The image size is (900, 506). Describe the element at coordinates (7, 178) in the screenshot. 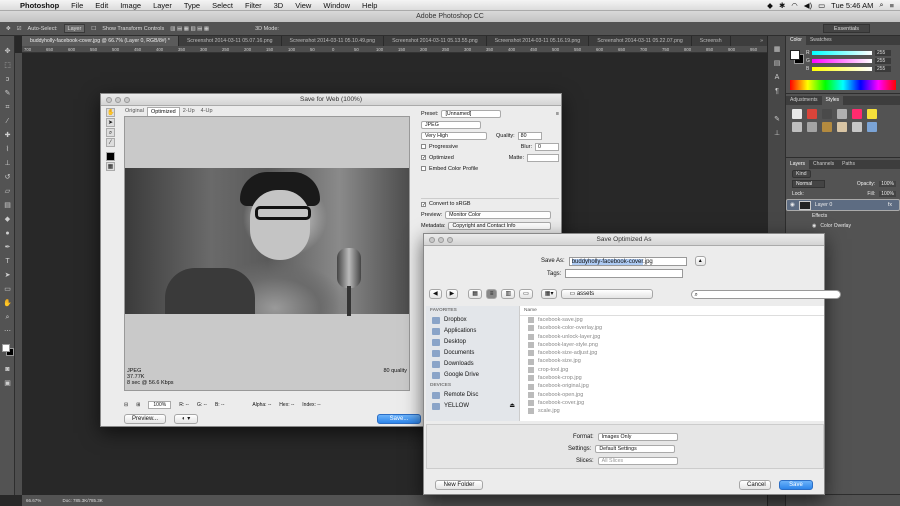

I see `history-brush-icon: ↺` at that location.